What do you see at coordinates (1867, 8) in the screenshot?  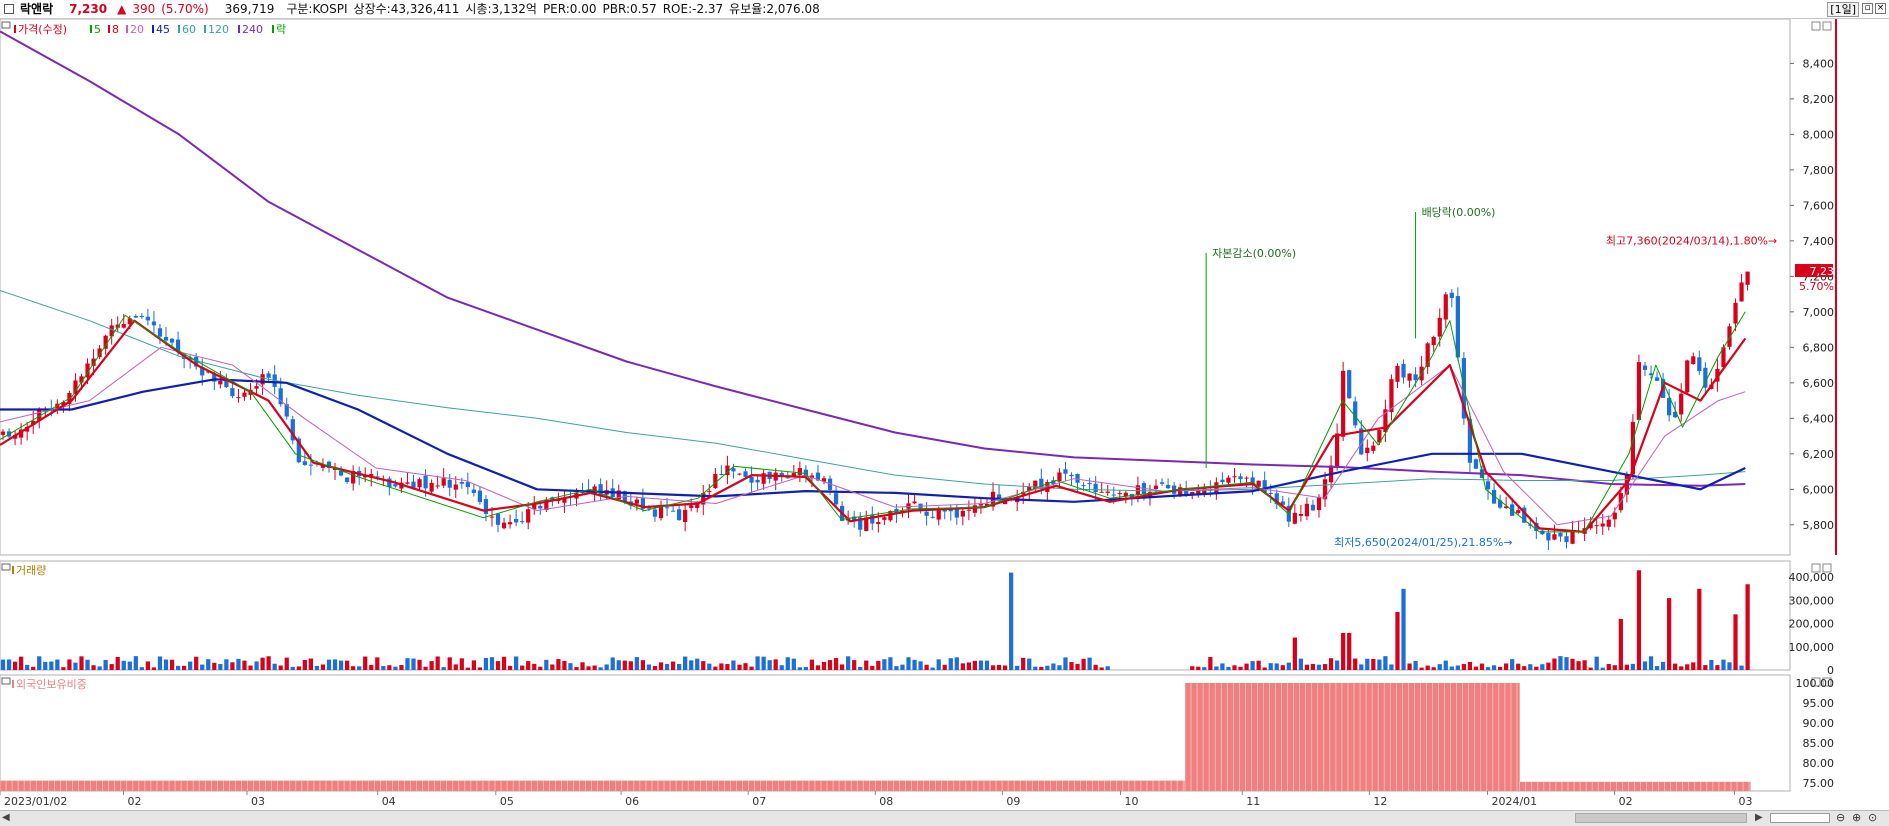 I see `restore-window-icon: ▫` at bounding box center [1867, 8].